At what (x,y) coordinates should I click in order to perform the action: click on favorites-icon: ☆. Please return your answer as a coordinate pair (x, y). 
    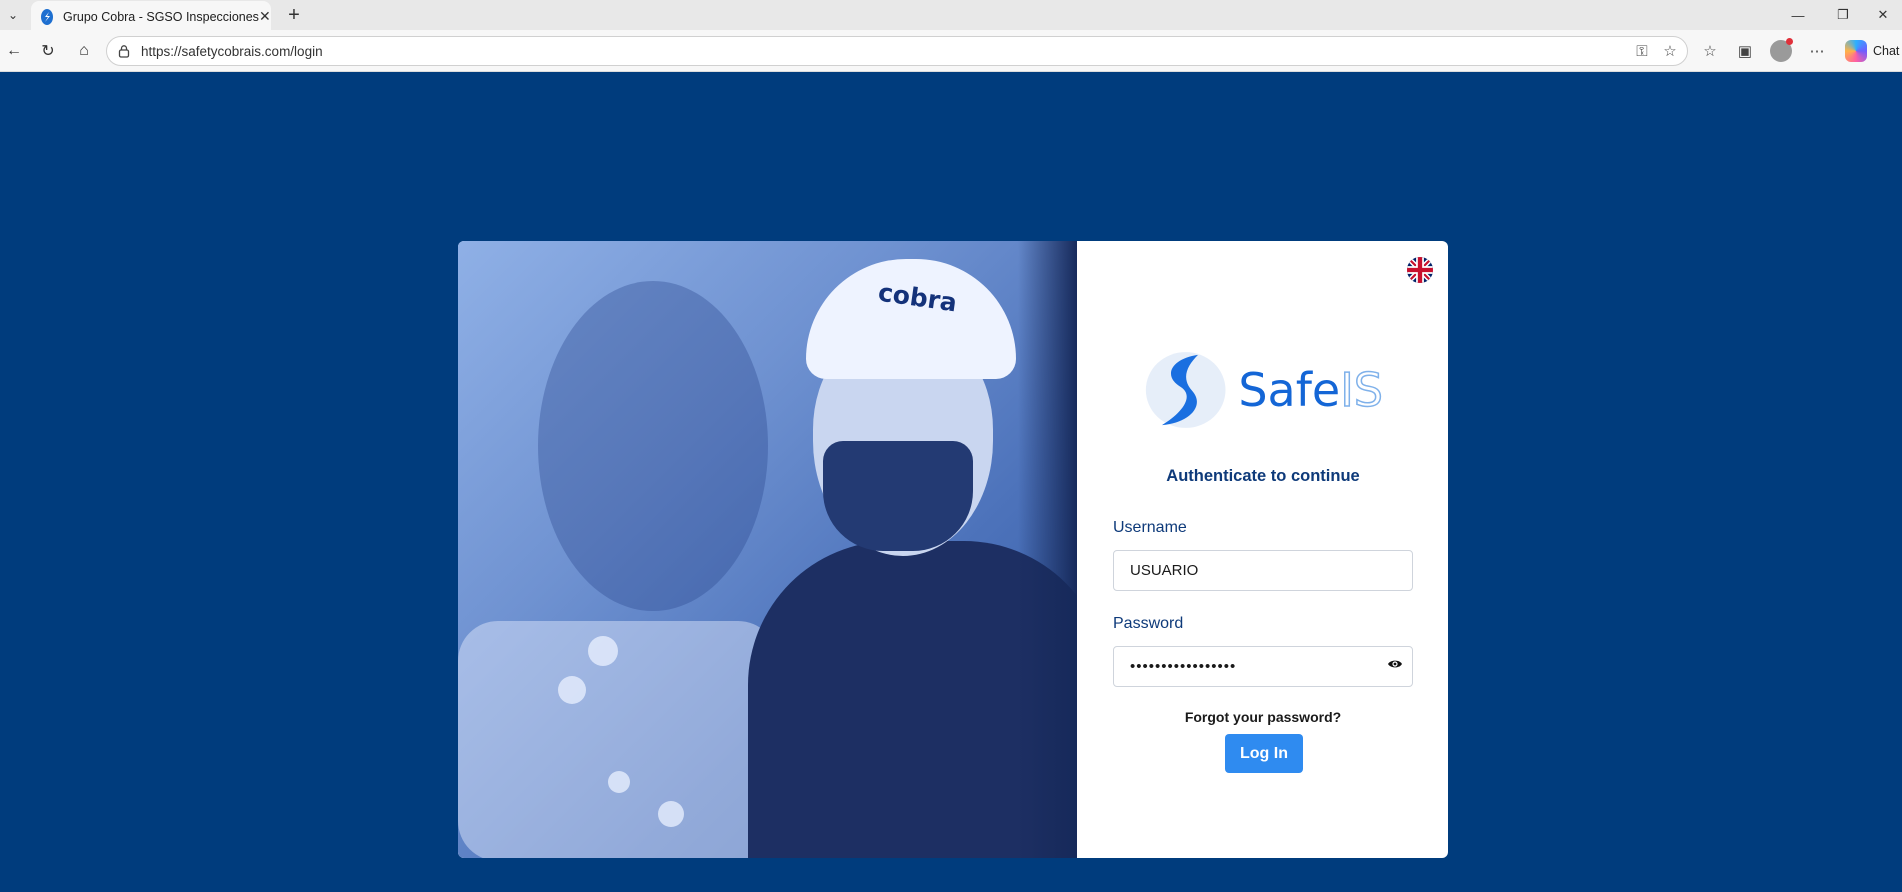
    Looking at the image, I should click on (1710, 51).